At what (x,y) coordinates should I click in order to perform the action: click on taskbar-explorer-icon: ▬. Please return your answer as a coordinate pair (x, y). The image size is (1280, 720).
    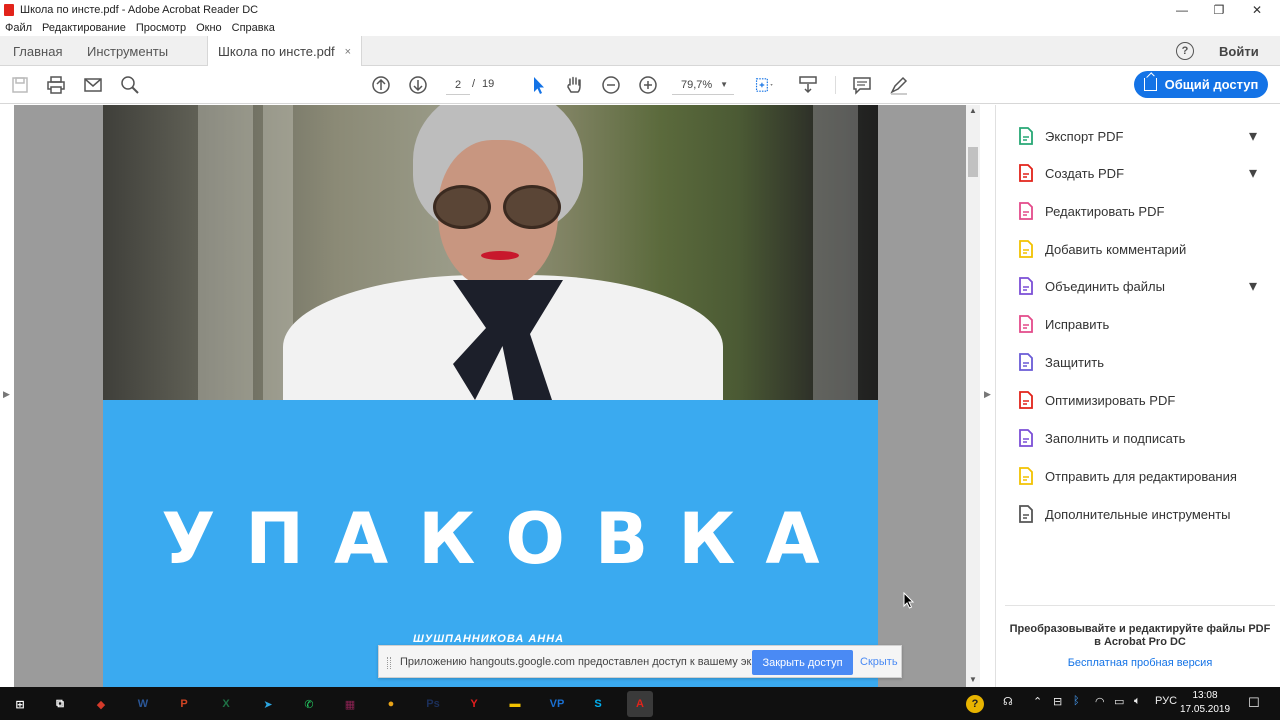
    Looking at the image, I should click on (515, 704).